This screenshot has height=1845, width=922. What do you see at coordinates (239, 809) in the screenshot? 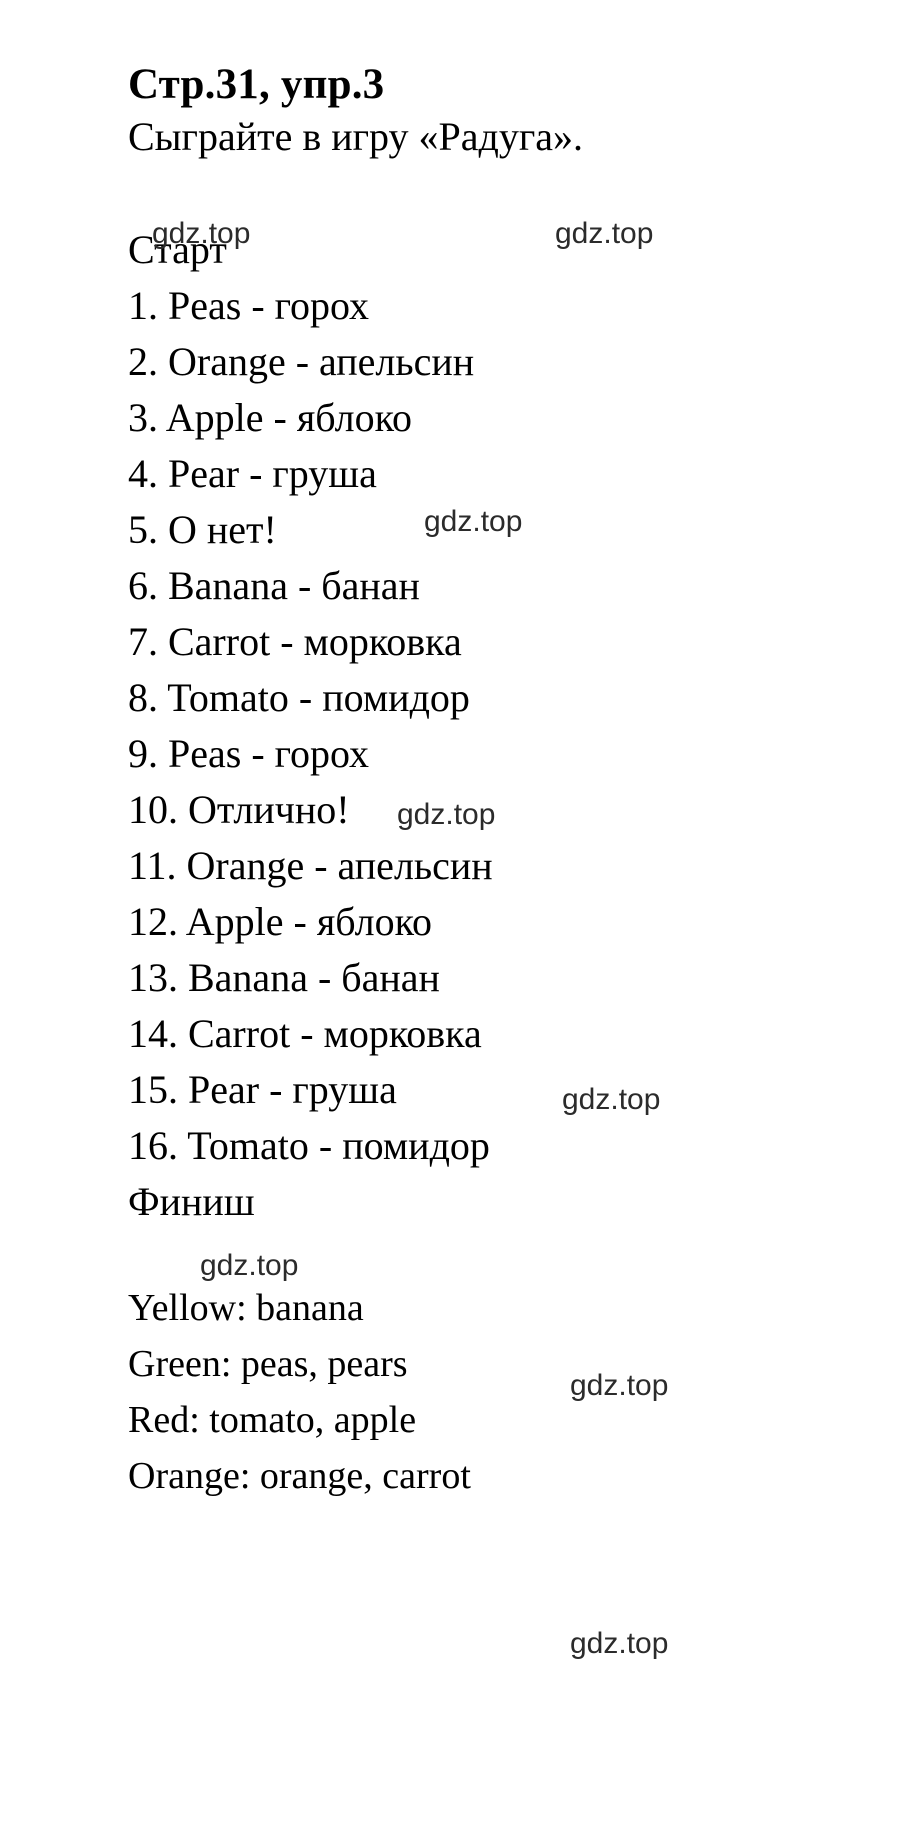
I see `list-item: 10. Отлично!` at bounding box center [239, 809].